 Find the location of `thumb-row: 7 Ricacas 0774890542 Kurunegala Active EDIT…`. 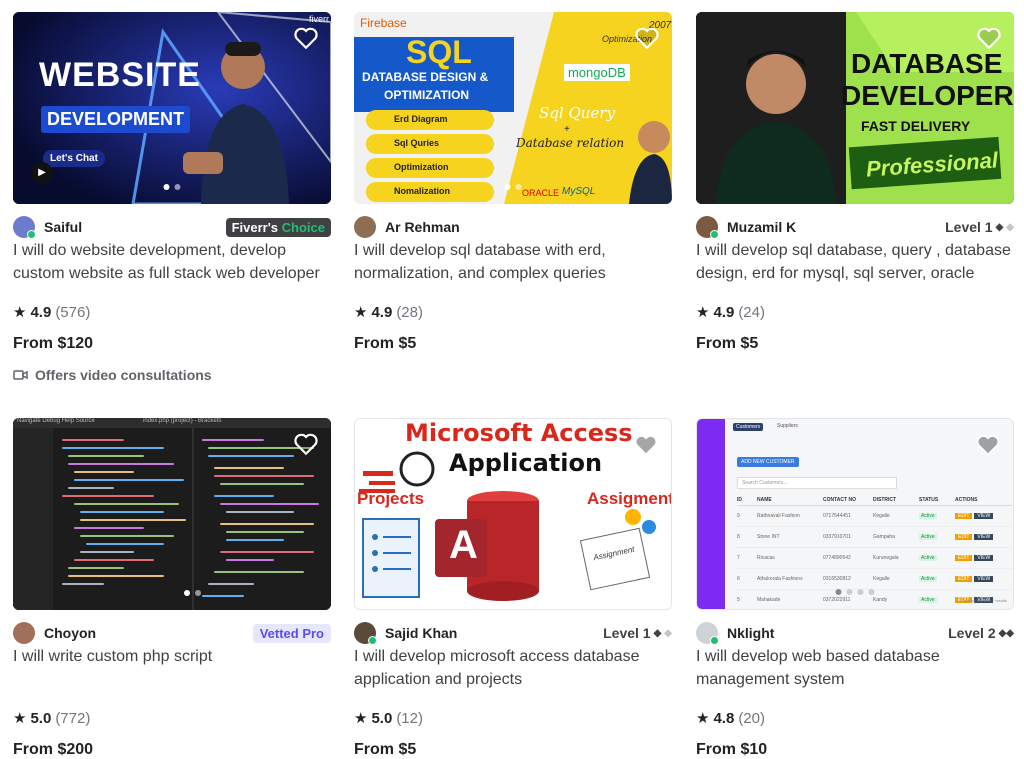

thumb-row: 7 Ricacas 0774890542 Kurunegala Active EDIT… is located at coordinates (875, 558).